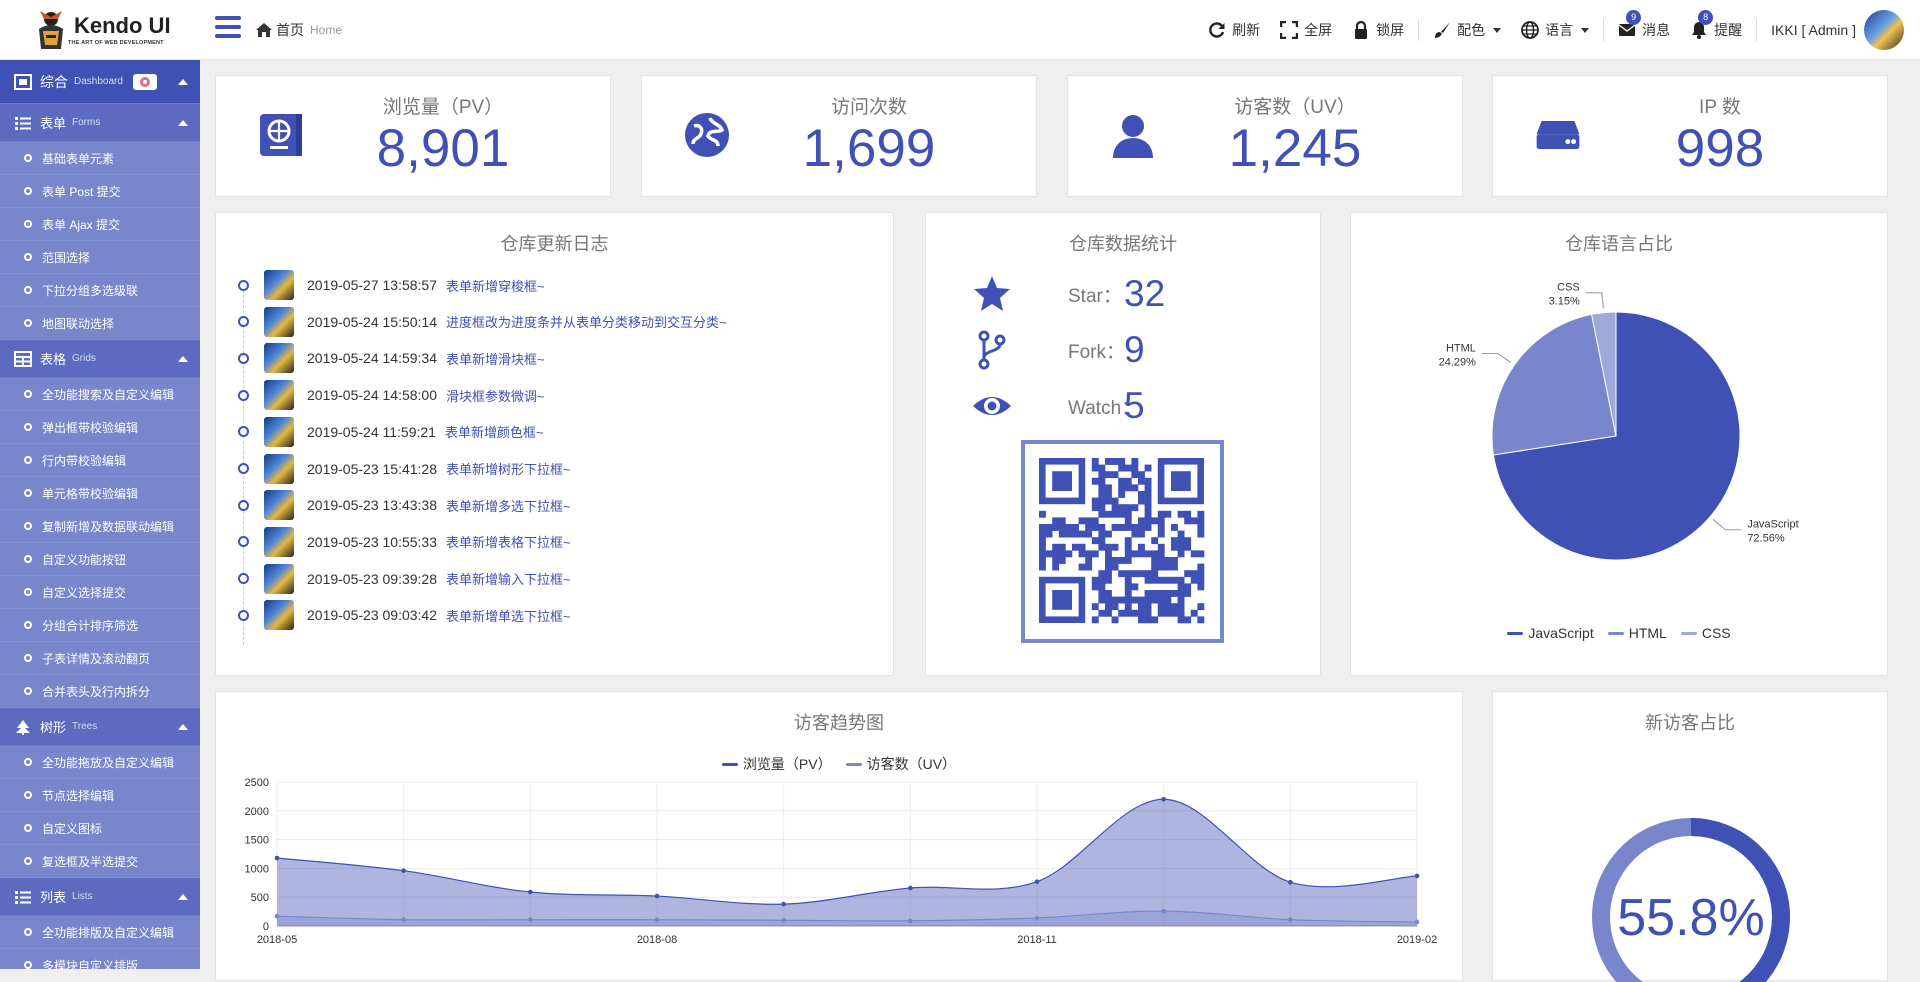  What do you see at coordinates (100, 658) in the screenshot?
I see `sidebar-item: 子表详情及滚动翻页` at bounding box center [100, 658].